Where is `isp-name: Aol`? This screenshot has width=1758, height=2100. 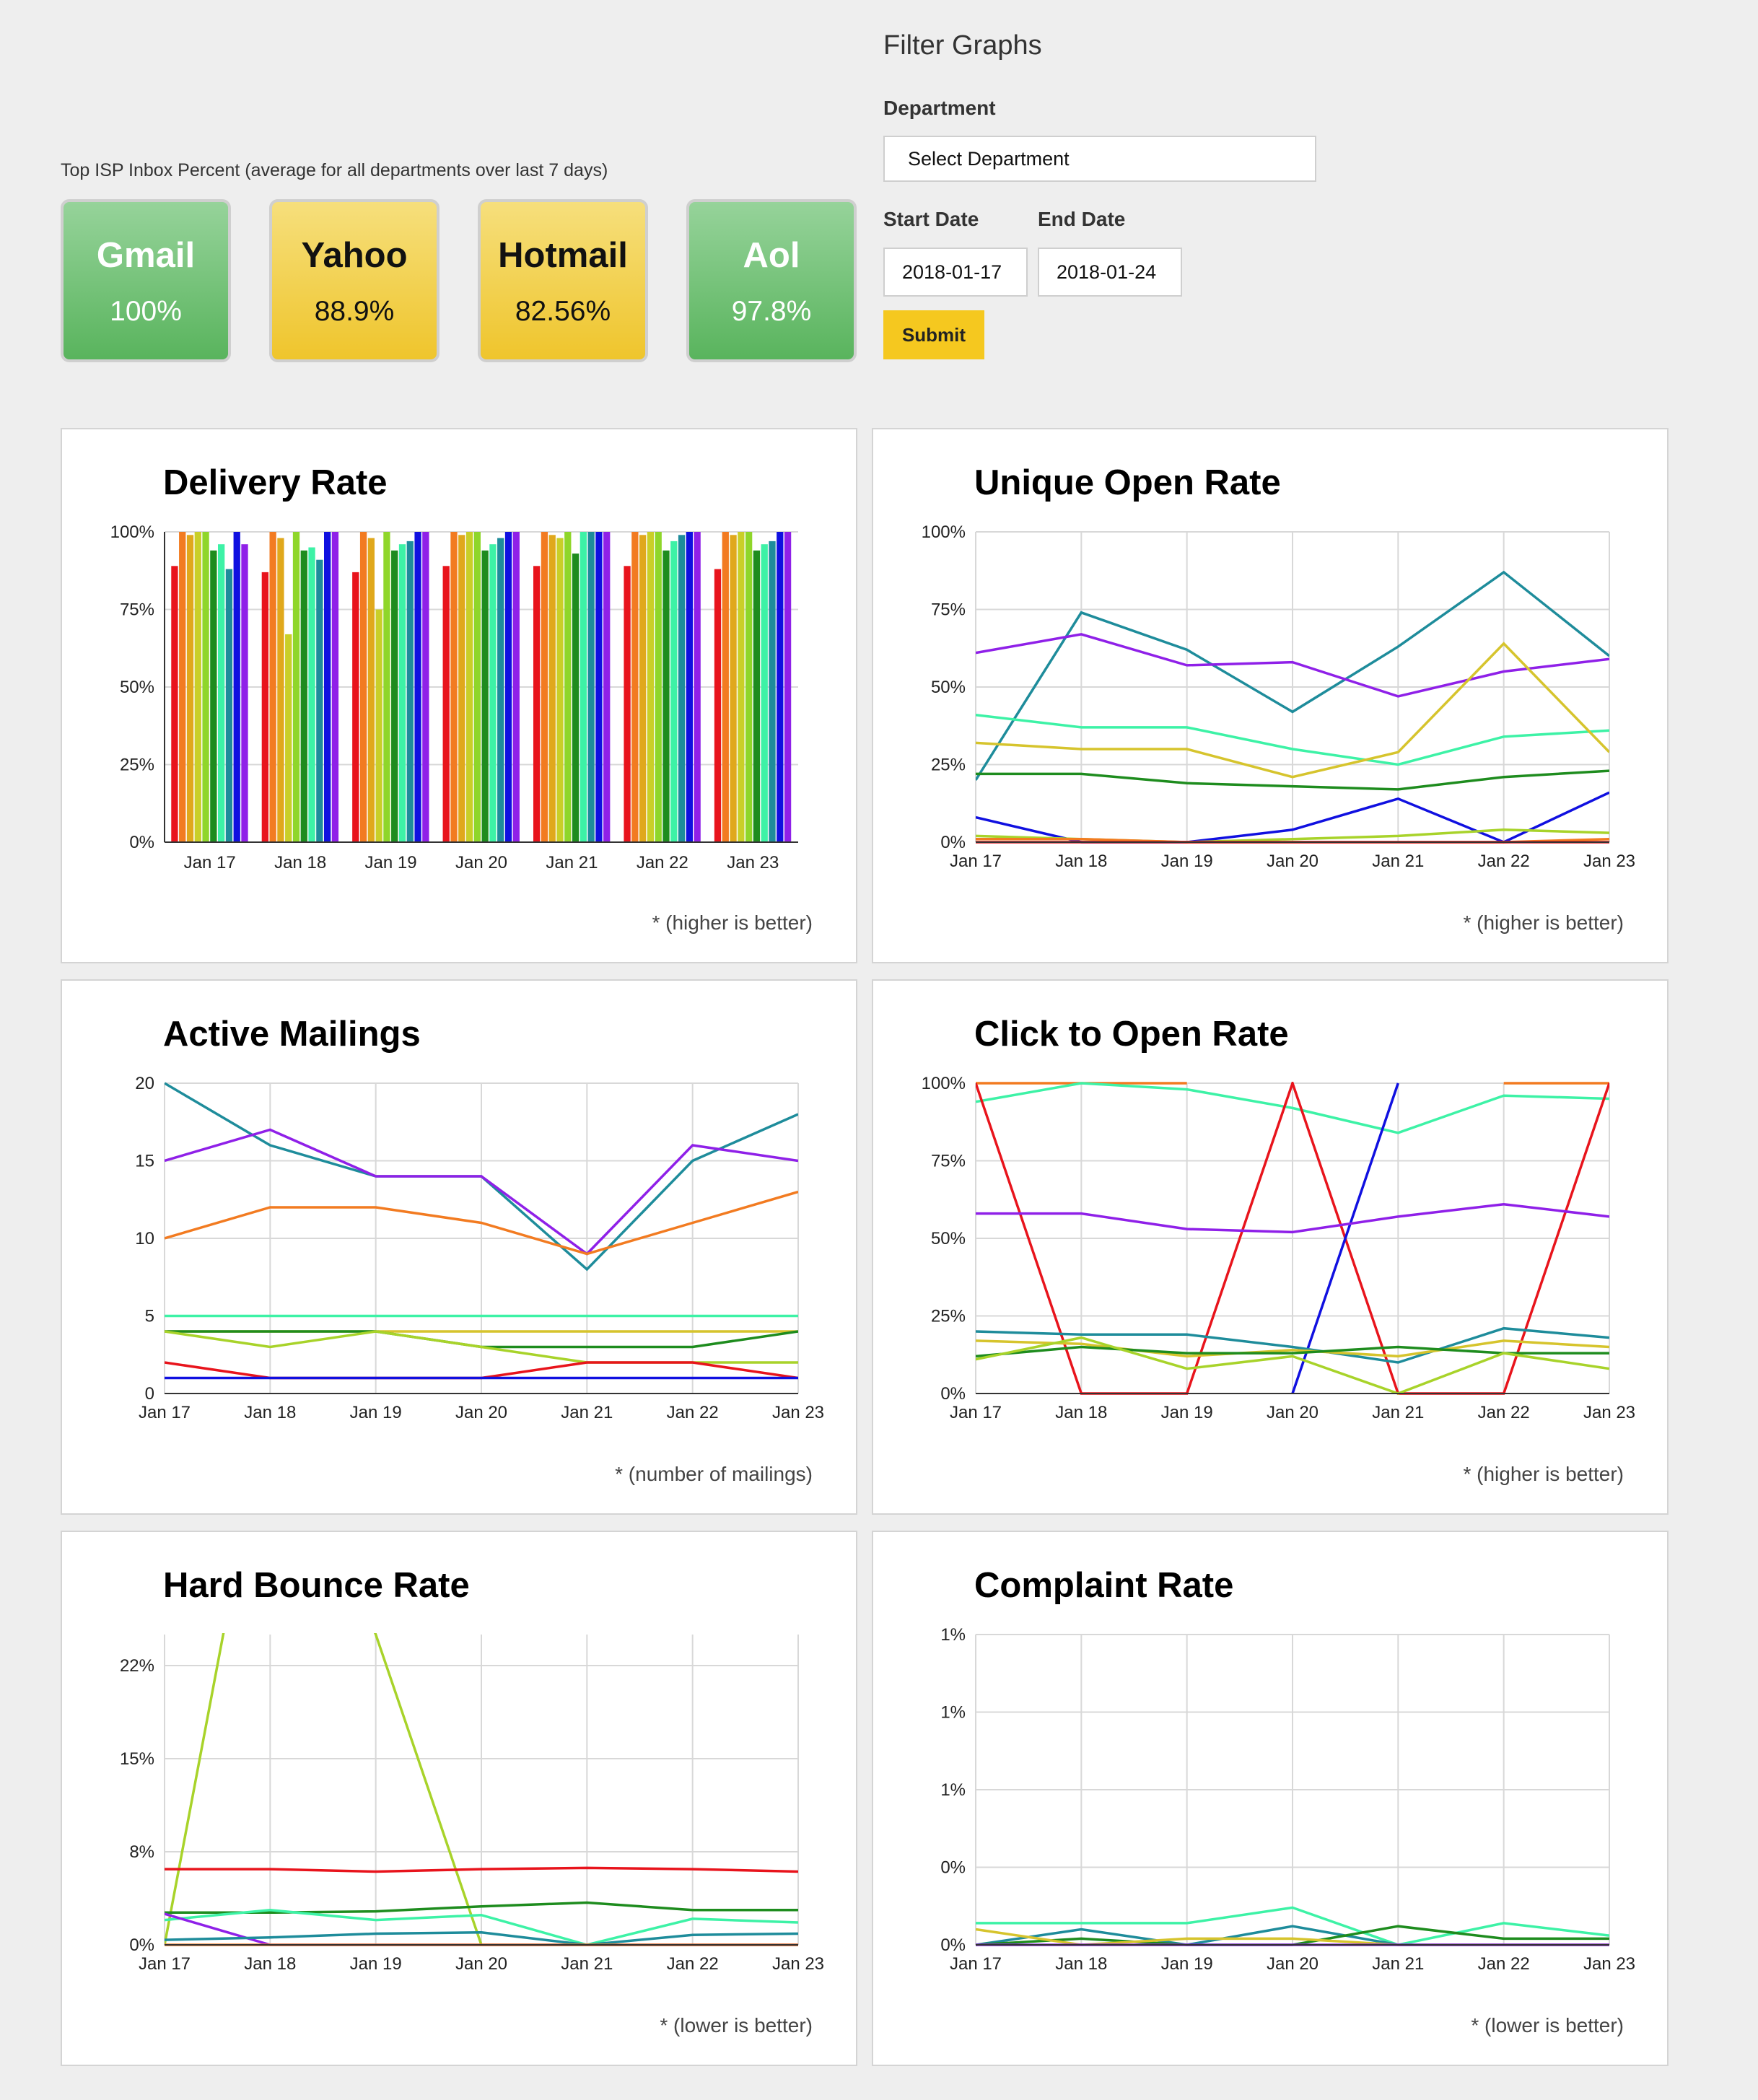
isp-name: Aol is located at coordinates (771, 255).